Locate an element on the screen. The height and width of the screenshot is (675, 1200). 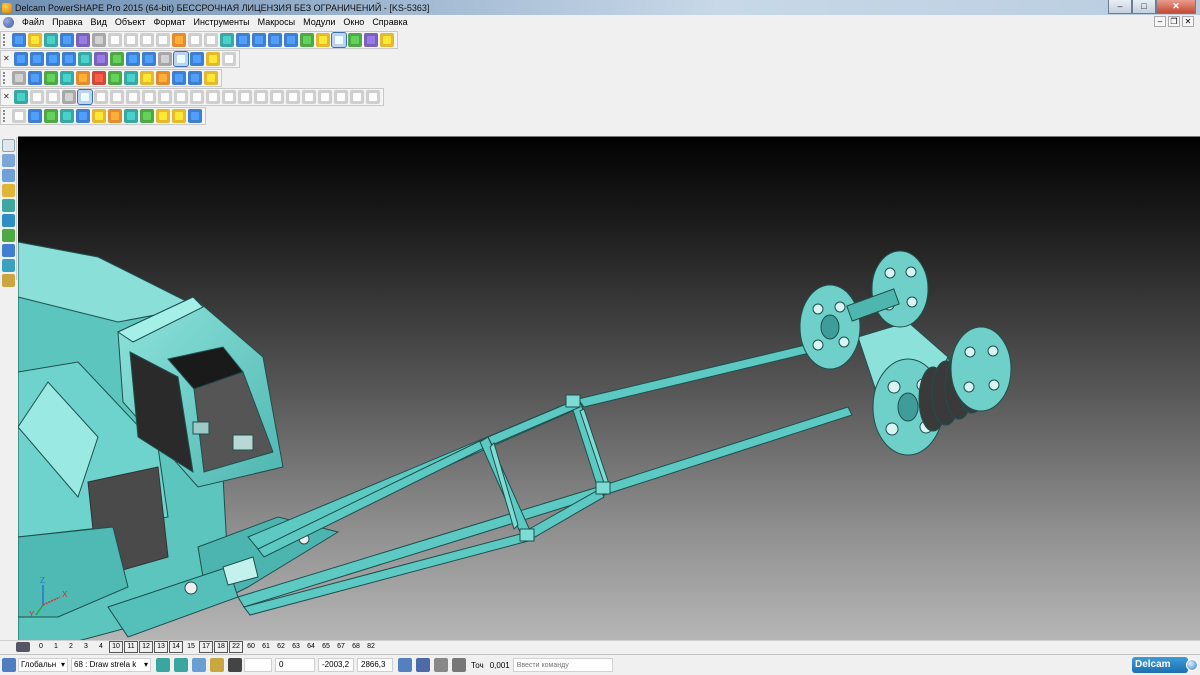
surface-create-icon is located at coordinates (8, 205).